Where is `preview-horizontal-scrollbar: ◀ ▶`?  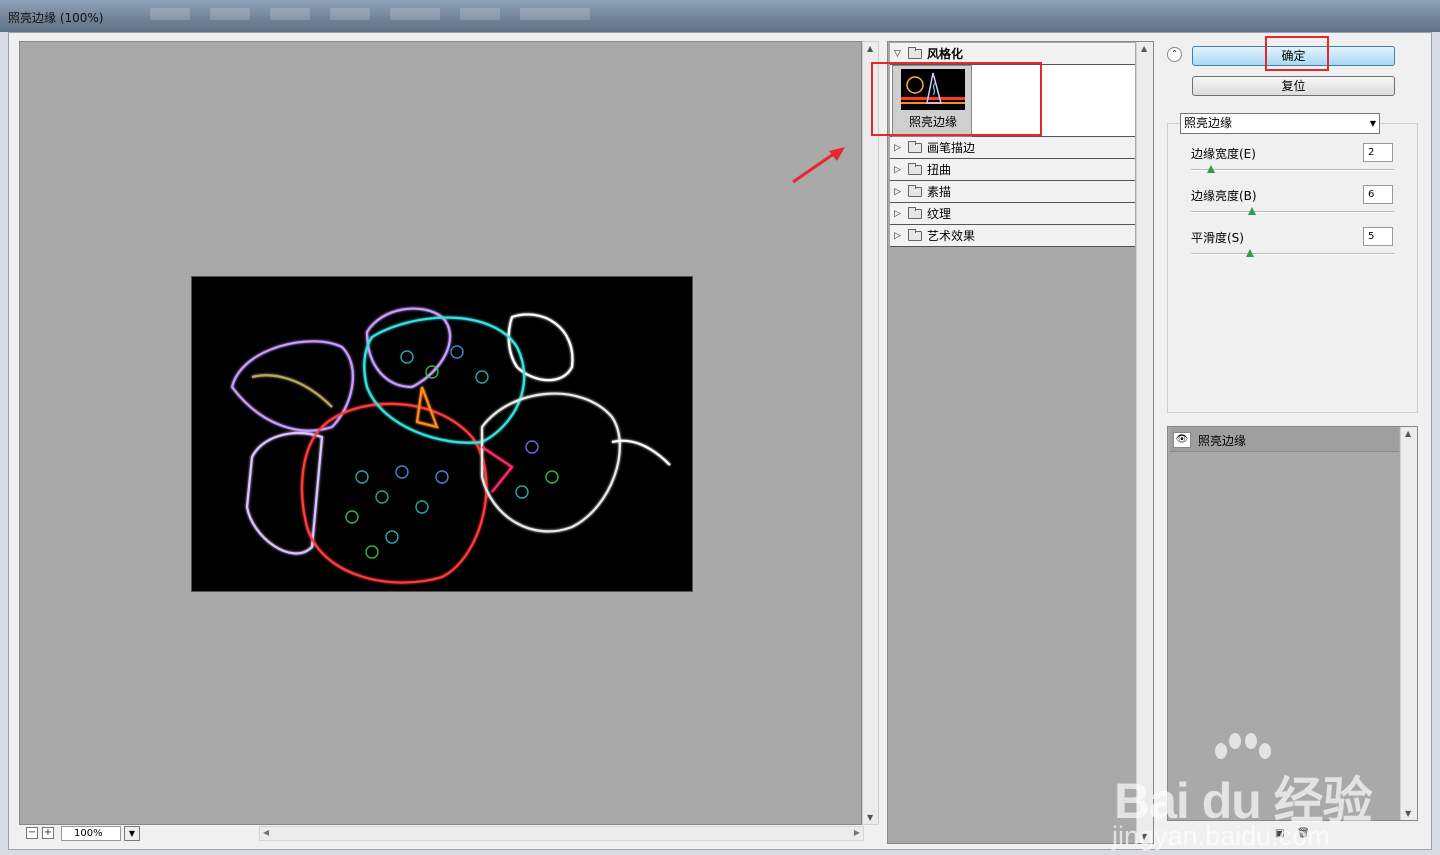 preview-horizontal-scrollbar: ◀ ▶ is located at coordinates (561, 833).